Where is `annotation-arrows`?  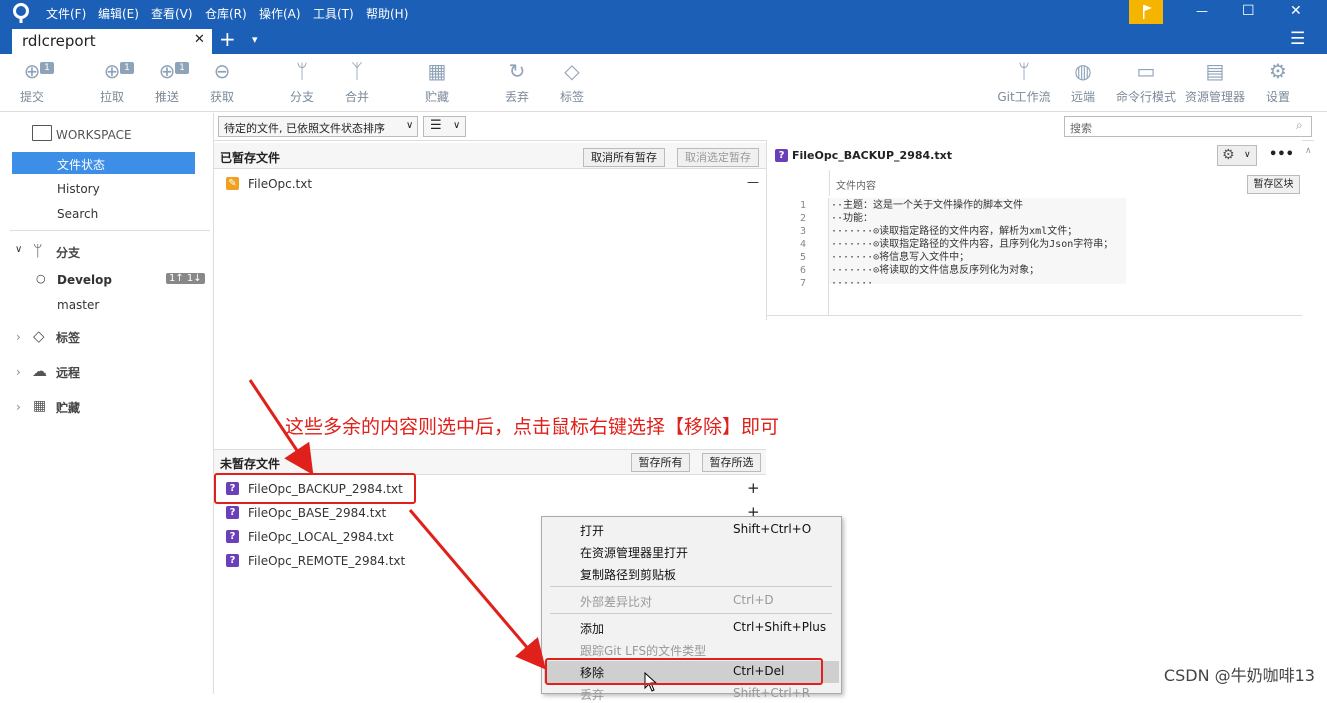 annotation-arrows is located at coordinates (397, 524).